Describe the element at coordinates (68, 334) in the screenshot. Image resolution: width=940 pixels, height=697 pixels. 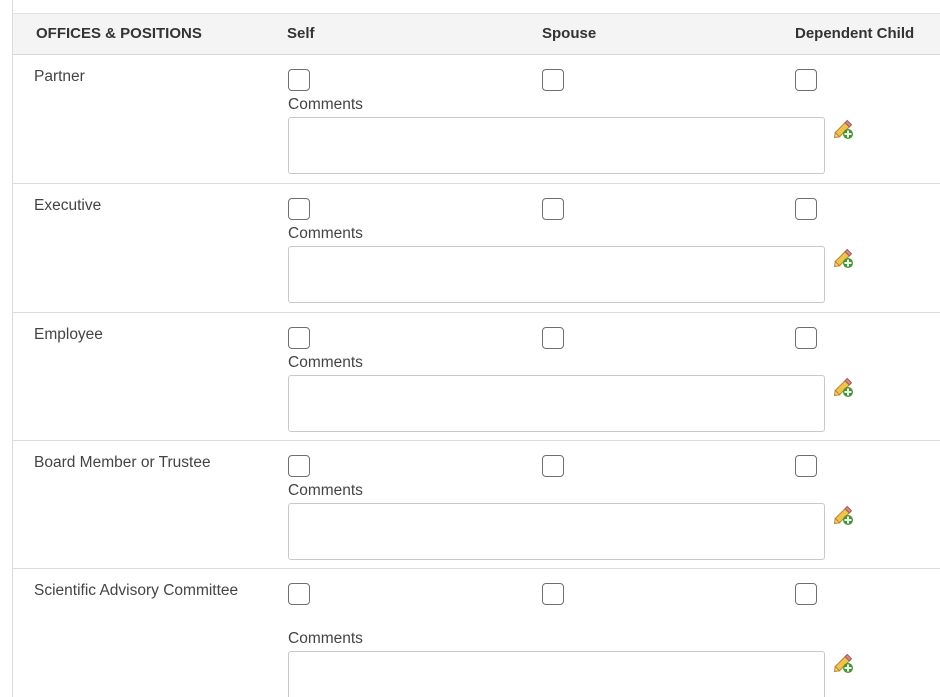
I see `row-label: Employee` at that location.